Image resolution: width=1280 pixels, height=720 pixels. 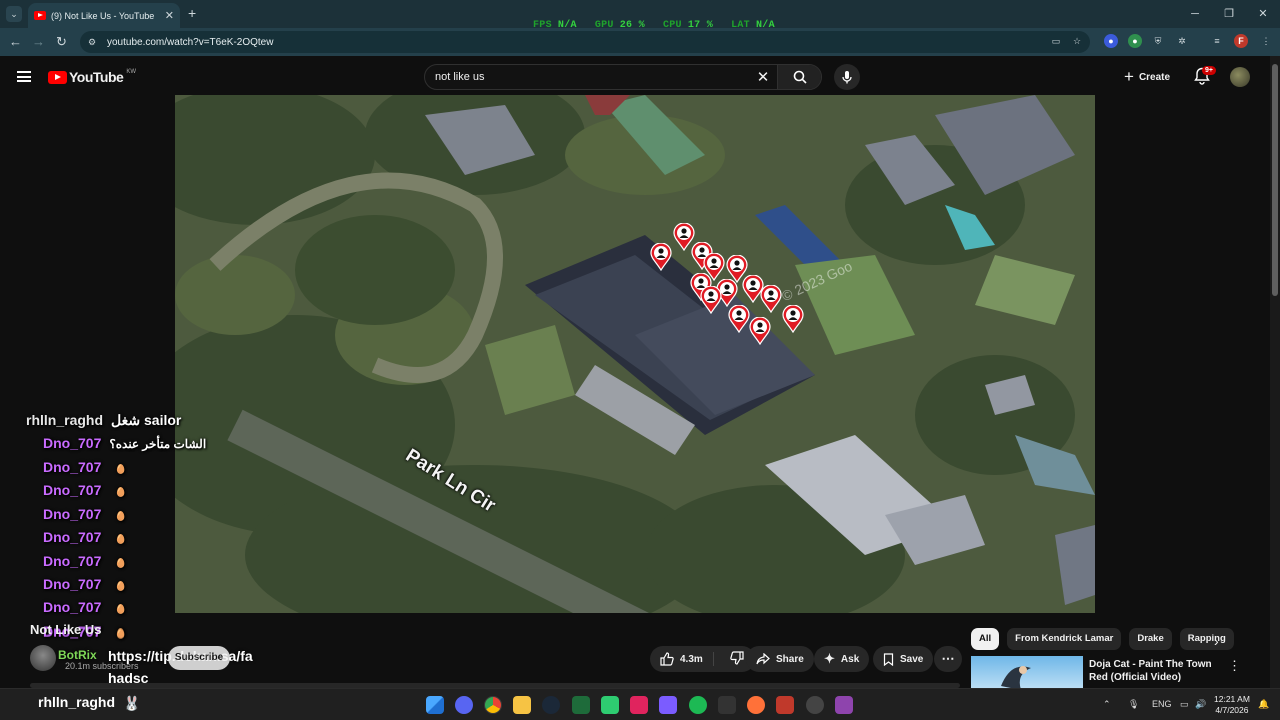 What do you see at coordinates (1135, 41) in the screenshot?
I see `extension-2-icon: ●` at bounding box center [1135, 41].